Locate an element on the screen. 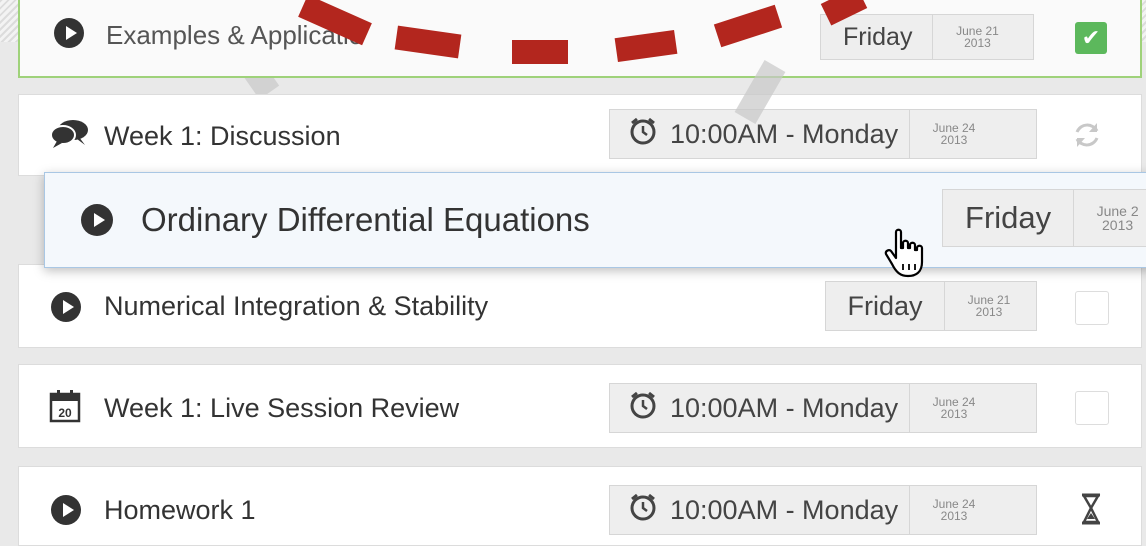 Image resolution: width=1146 pixels, height=546 pixels. list-item: Homework 1 10:00AM - Monday June 24 2013 is located at coordinates (580, 506).